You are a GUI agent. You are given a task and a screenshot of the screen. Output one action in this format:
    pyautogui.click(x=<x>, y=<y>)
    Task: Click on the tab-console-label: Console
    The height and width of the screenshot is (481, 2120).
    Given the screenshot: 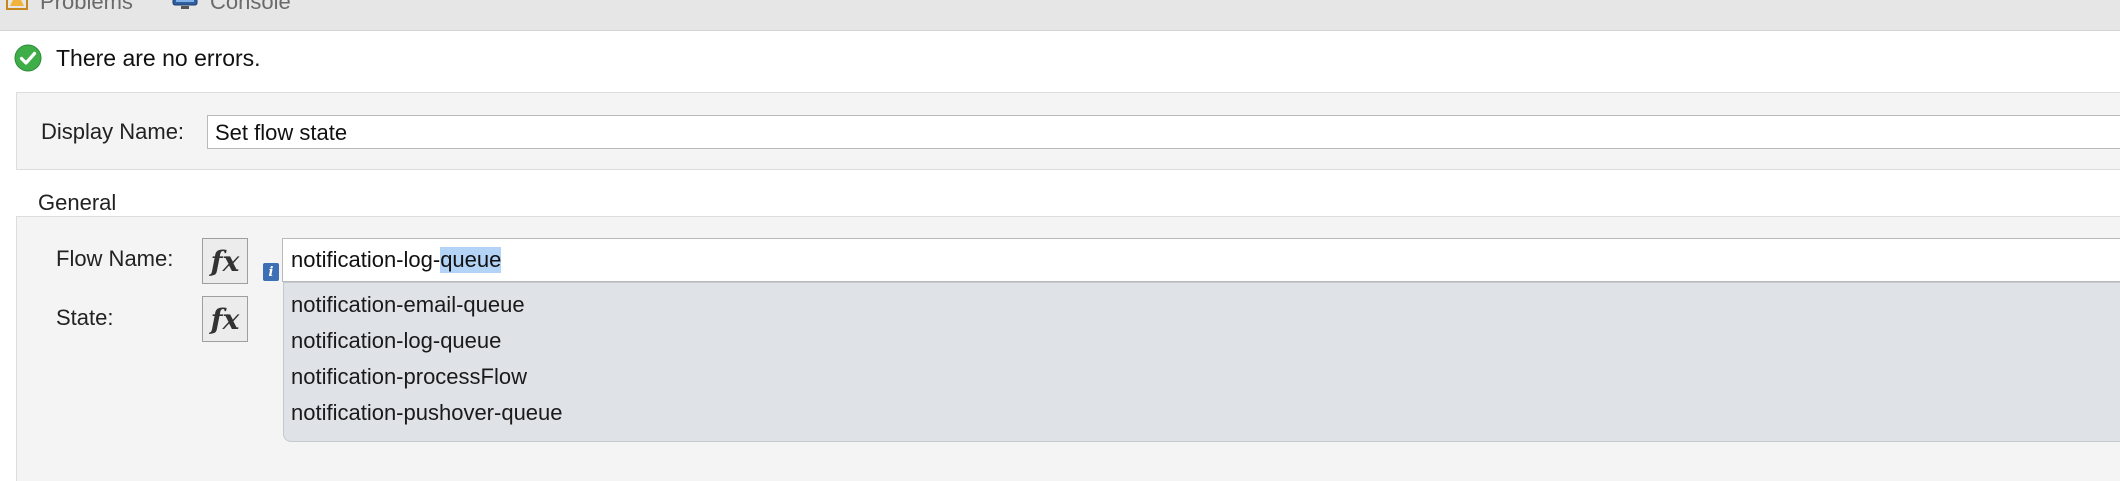 What is the action you would take?
    pyautogui.click(x=250, y=7)
    